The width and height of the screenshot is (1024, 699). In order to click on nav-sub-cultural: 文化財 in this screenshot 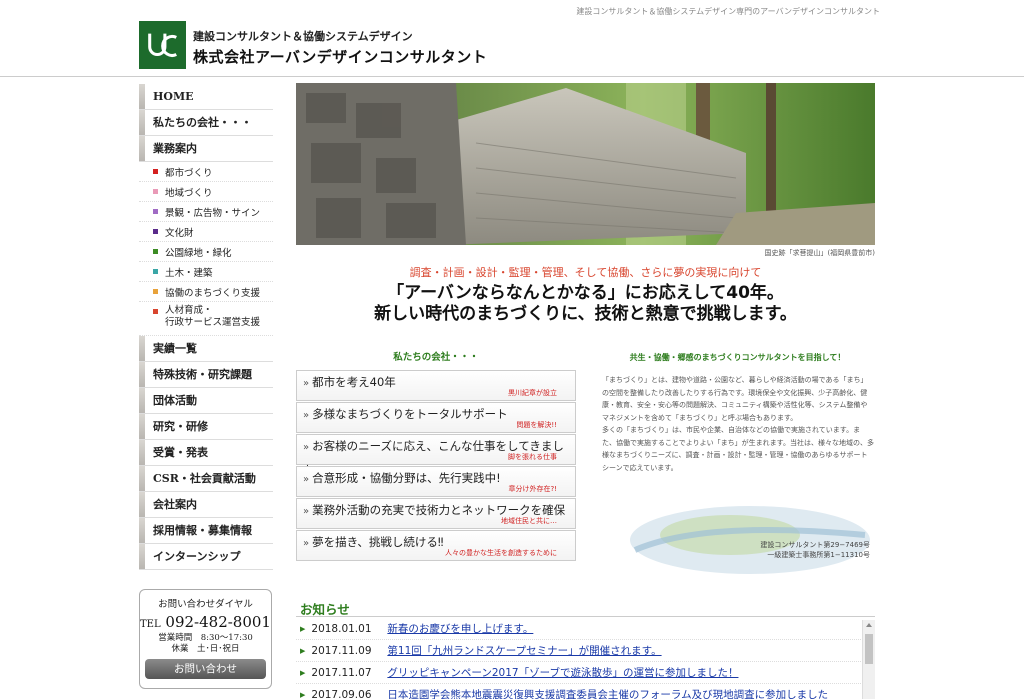, I will do `click(206, 232)`.